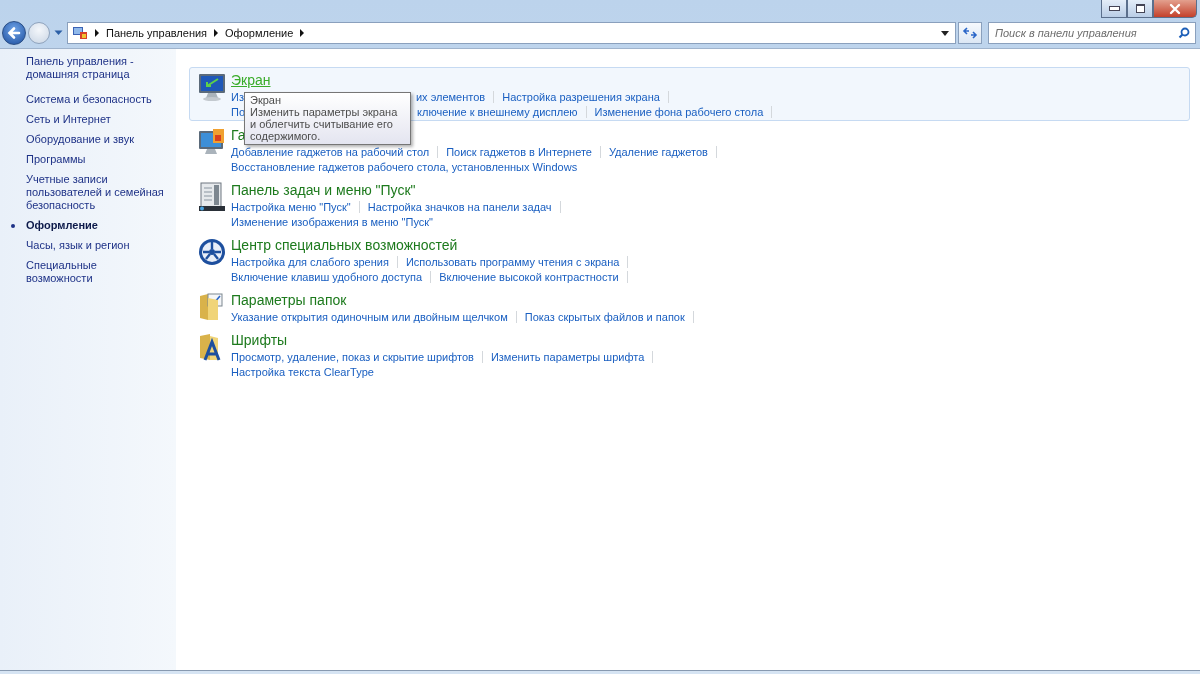 Image resolution: width=1200 pixels, height=674 pixels. What do you see at coordinates (302, 371) in the screenshot?
I see `task-link: Настройка текста ClearType` at bounding box center [302, 371].